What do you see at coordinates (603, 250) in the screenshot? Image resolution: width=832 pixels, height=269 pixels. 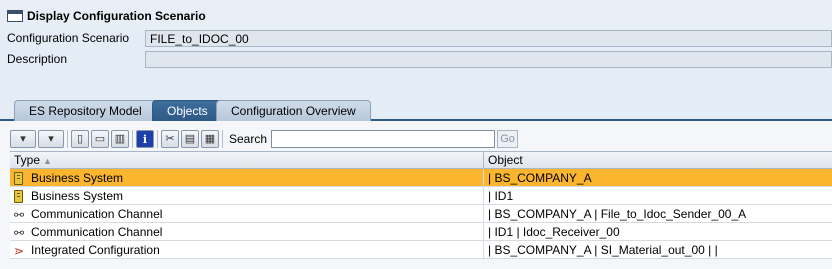 I see `object-cell: | BS_COMPANY_A | SI_Material_out_00 | |` at bounding box center [603, 250].